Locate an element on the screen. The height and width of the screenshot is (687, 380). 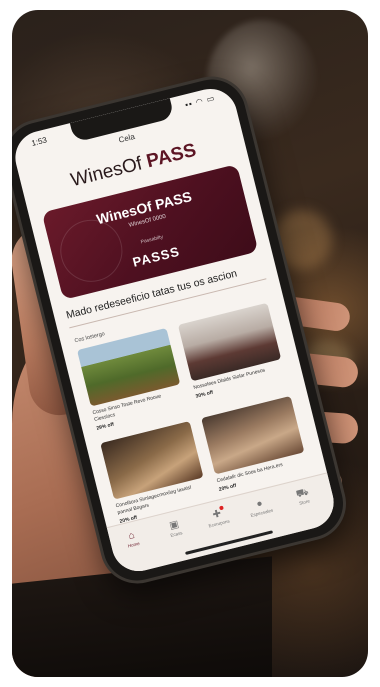
tab-pass: ▣ Ecass is located at coordinates (175, 528).